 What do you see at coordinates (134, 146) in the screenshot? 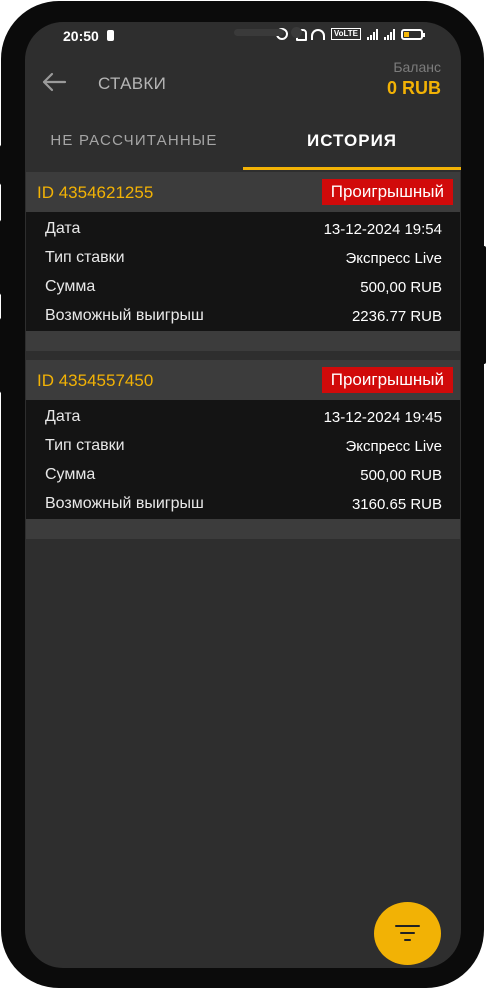
I see `tab-unsettled: НЕ РАССЧИТАННЫЕ` at bounding box center [134, 146].